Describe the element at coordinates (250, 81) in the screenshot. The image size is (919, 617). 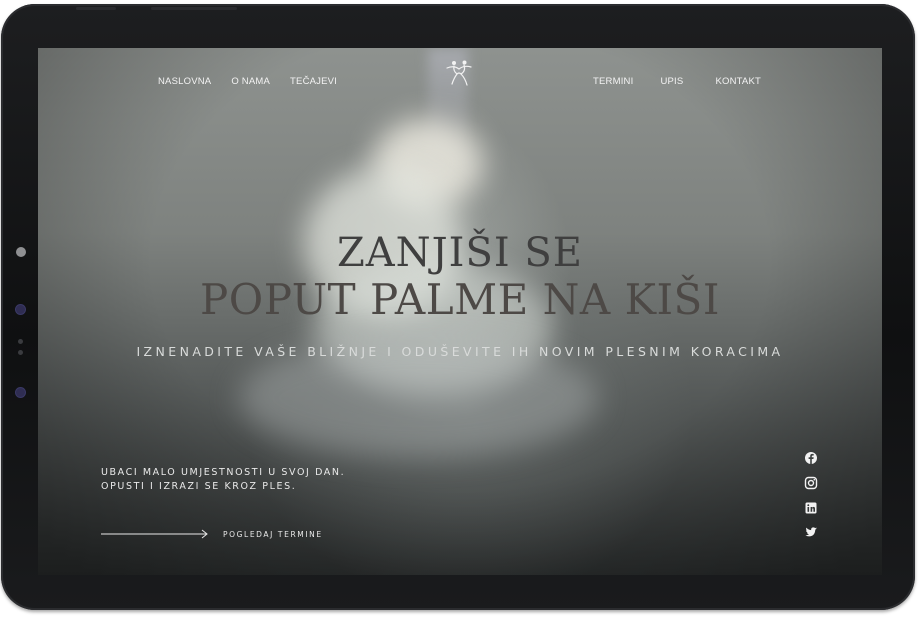
I see `nav-item-o-nama: O NAMA` at that location.